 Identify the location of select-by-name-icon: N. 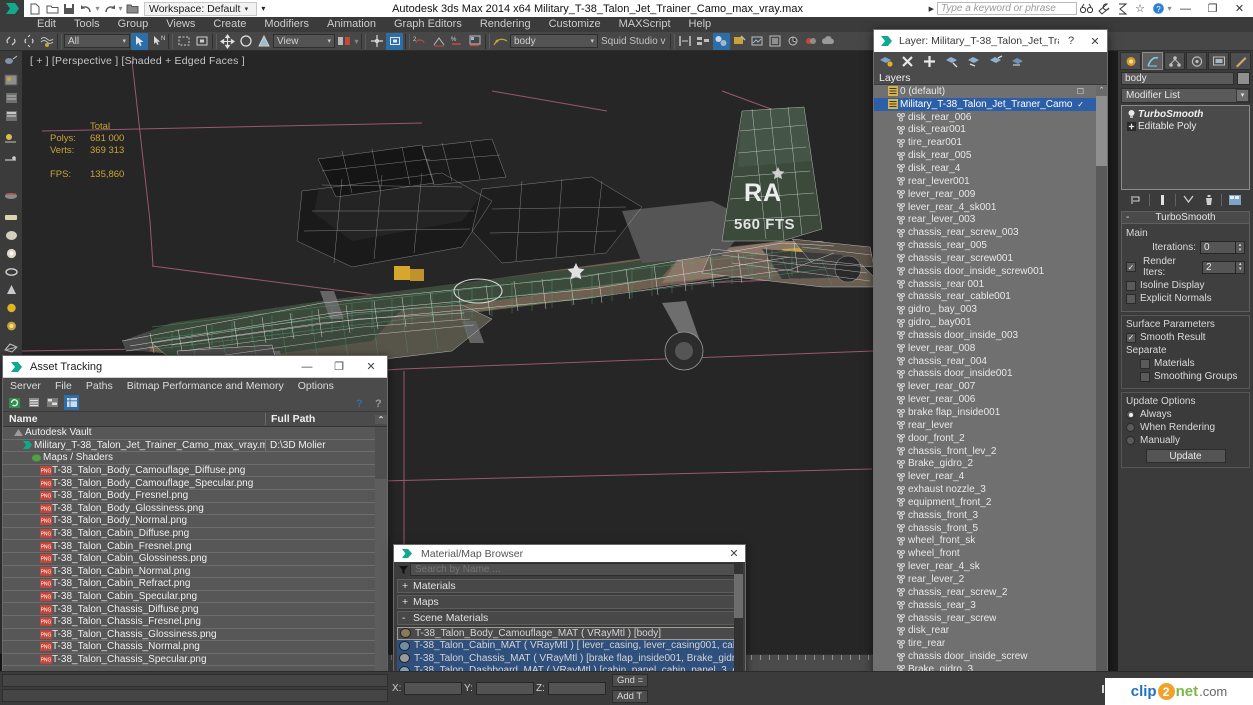
(157, 41).